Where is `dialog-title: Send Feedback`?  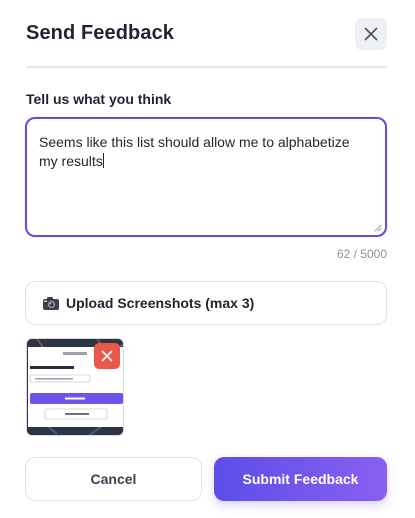
dialog-title: Send Feedback is located at coordinates (100, 33).